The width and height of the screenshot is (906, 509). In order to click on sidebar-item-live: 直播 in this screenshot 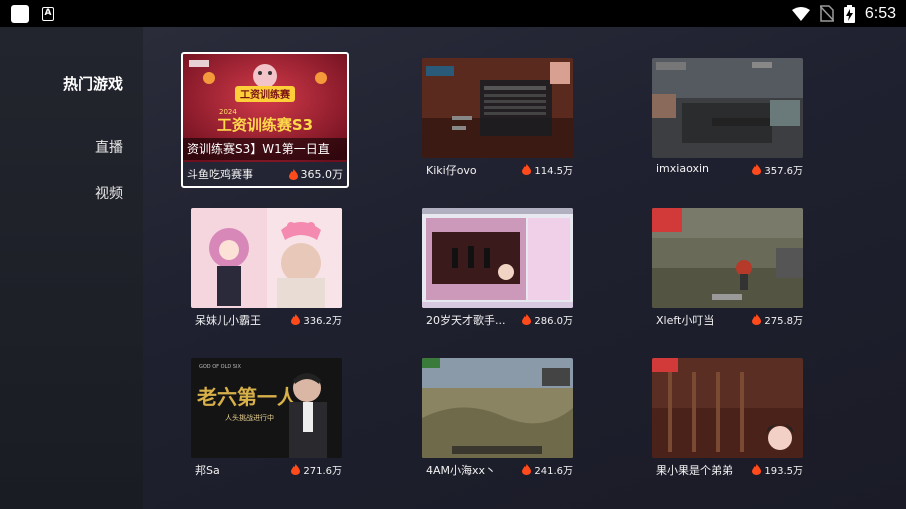, I will do `click(109, 147)`.